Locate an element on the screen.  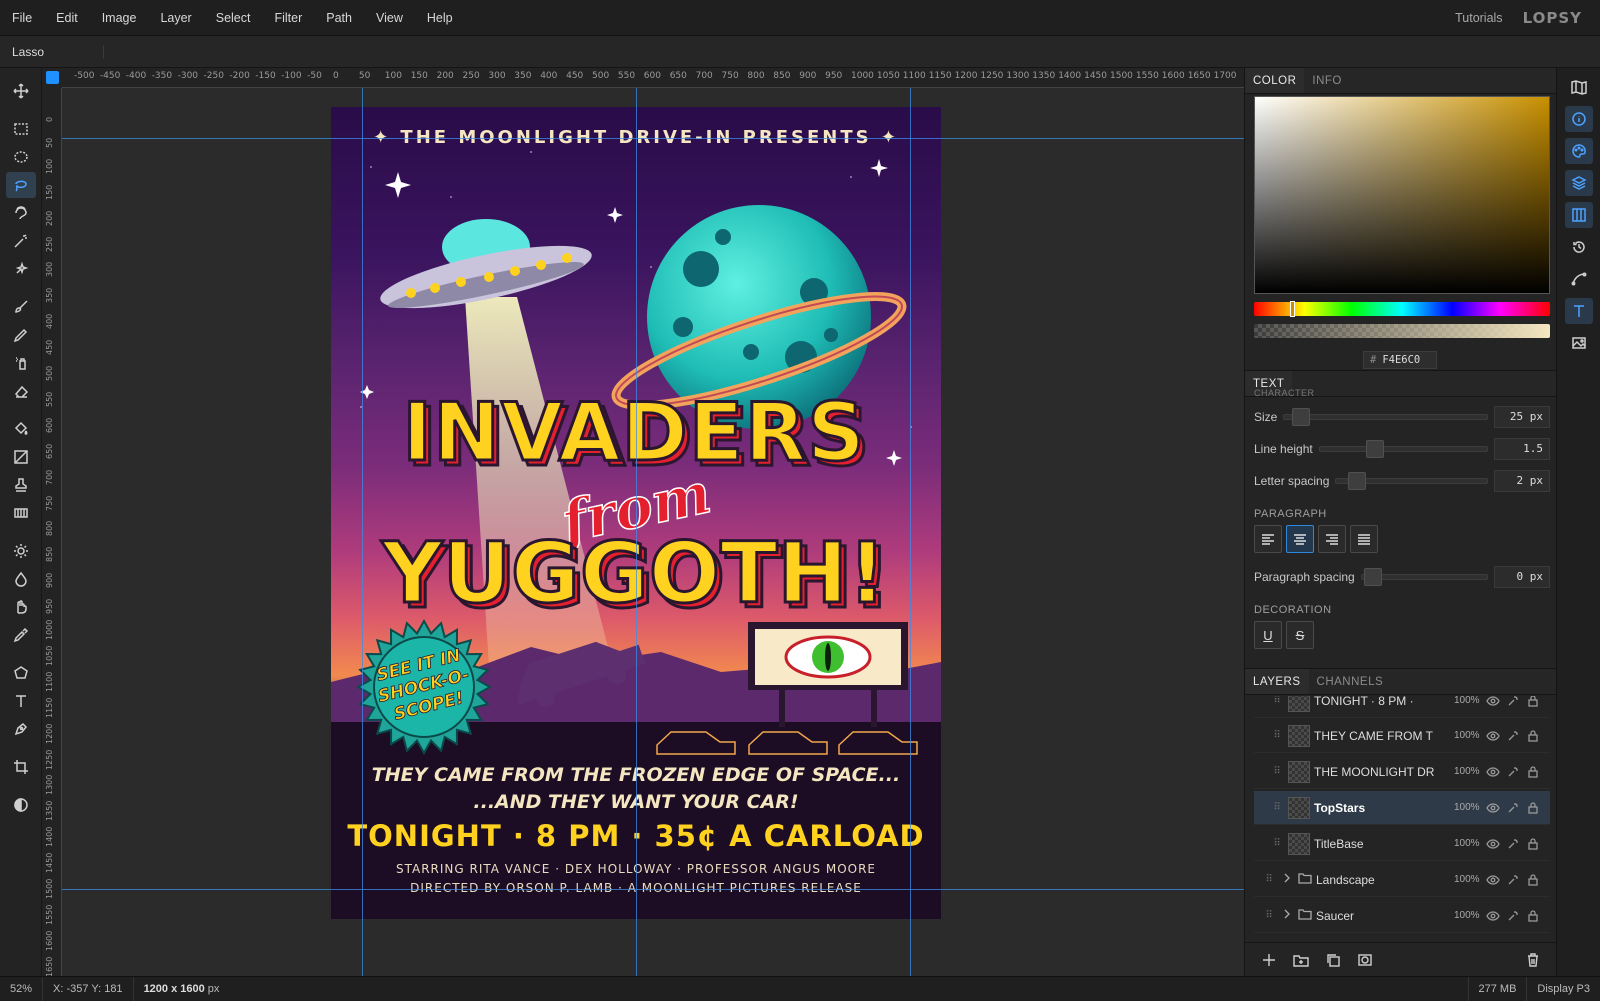
duplicate-layer-icon is located at coordinates (1333, 960).